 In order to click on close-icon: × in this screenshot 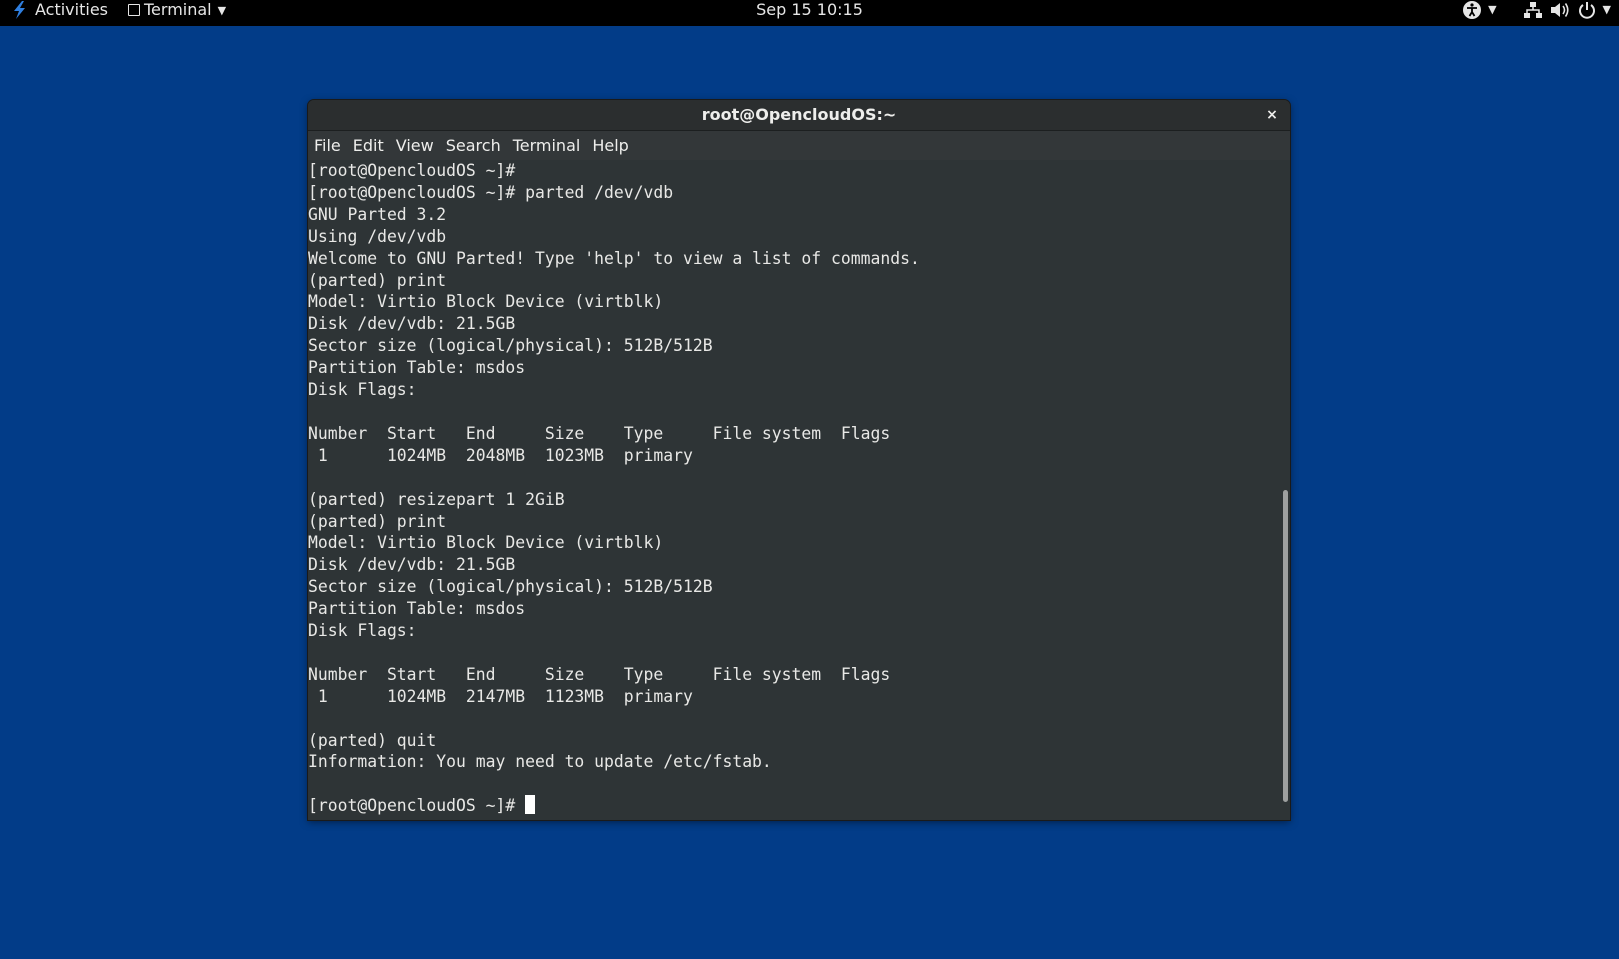, I will do `click(1272, 115)`.